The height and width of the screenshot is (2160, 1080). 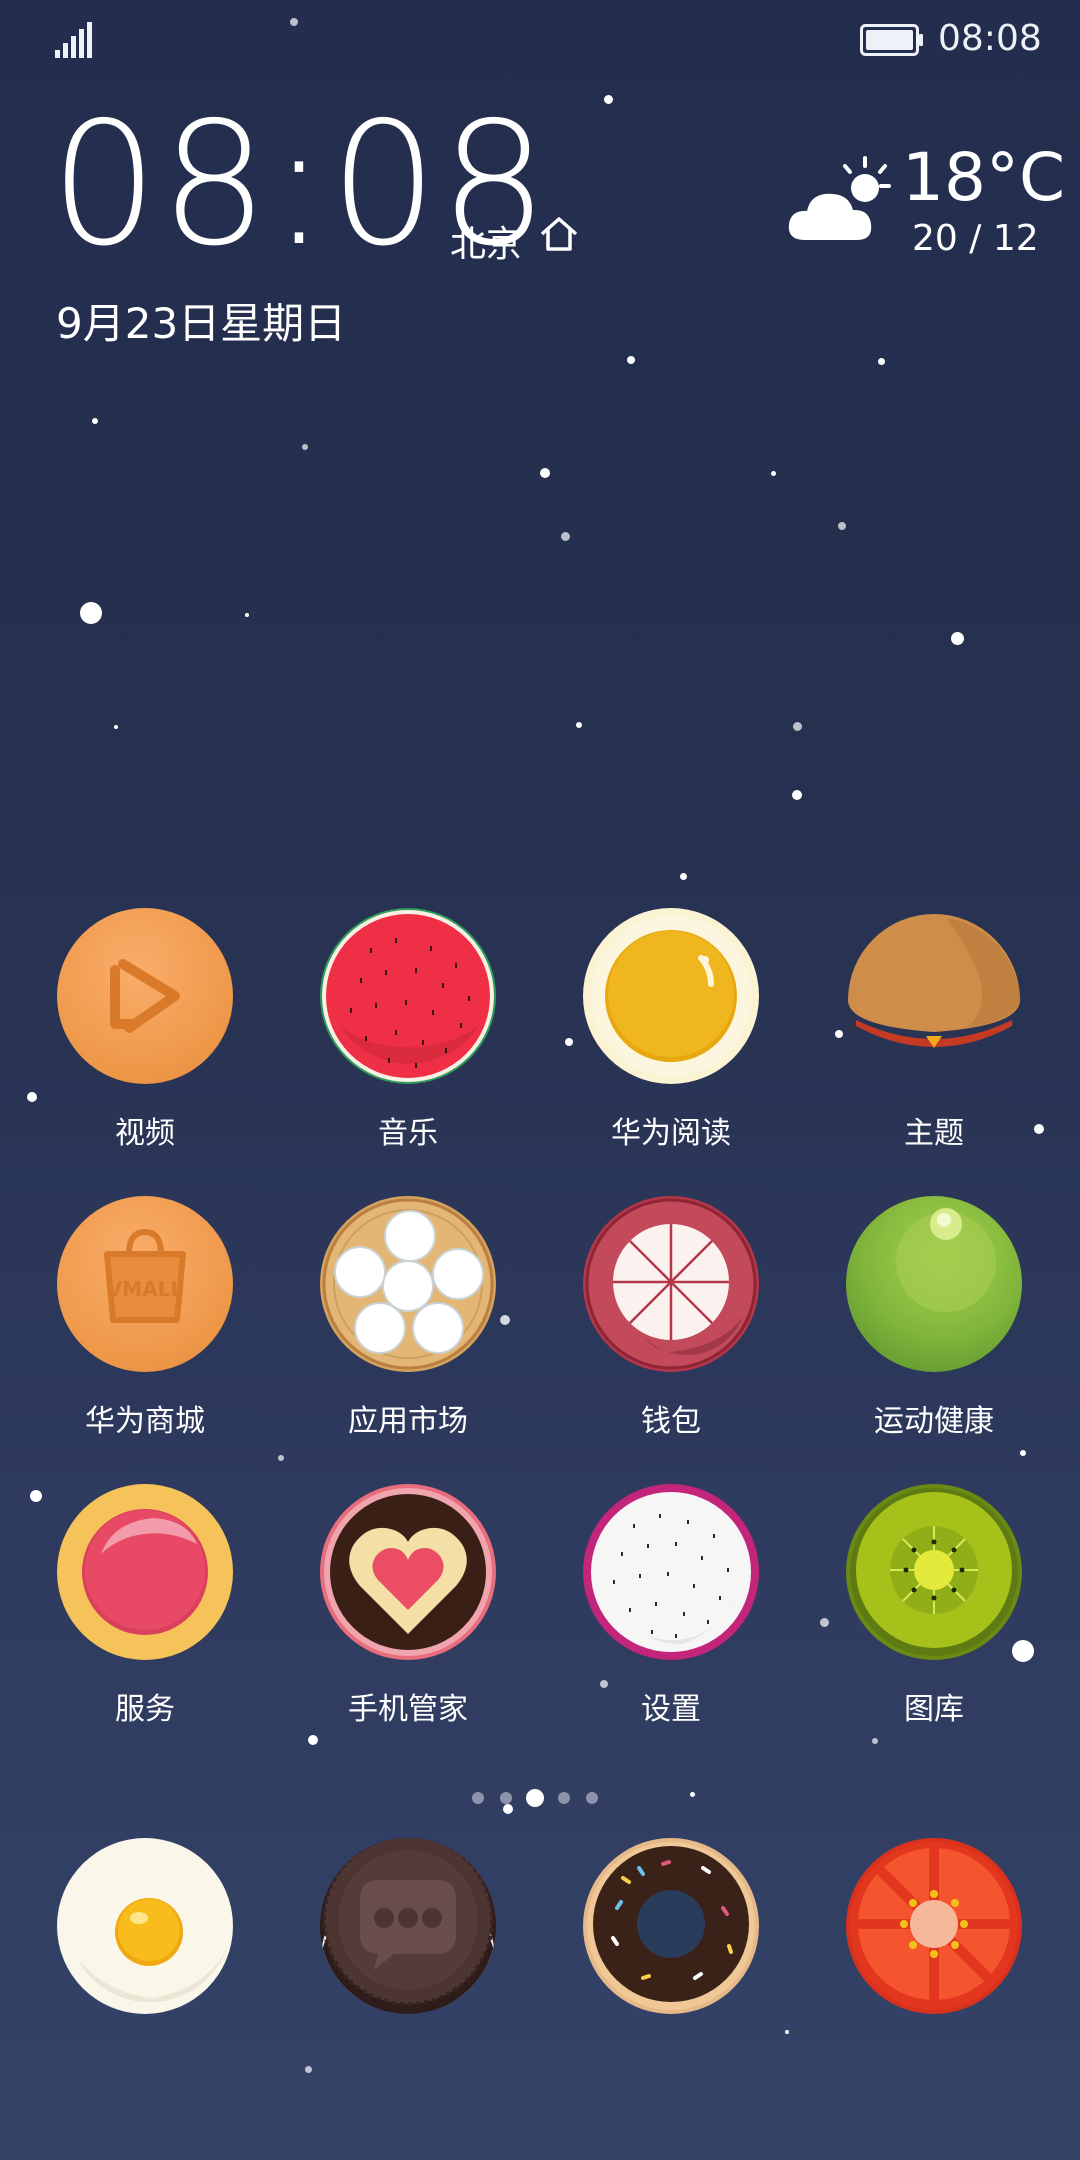 What do you see at coordinates (408, 1709) in the screenshot?
I see `app-label: 手机管家` at bounding box center [408, 1709].